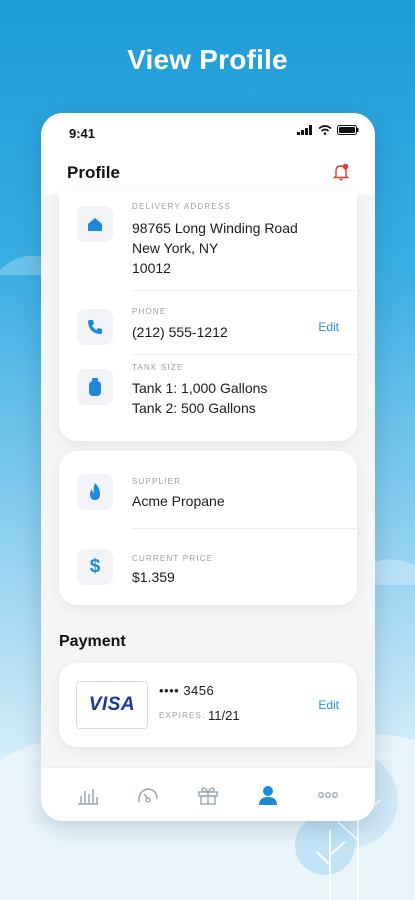 Image resolution: width=415 pixels, height=900 pixels. What do you see at coordinates (328, 705) in the screenshot?
I see `edit-payment-button: Edit` at bounding box center [328, 705].